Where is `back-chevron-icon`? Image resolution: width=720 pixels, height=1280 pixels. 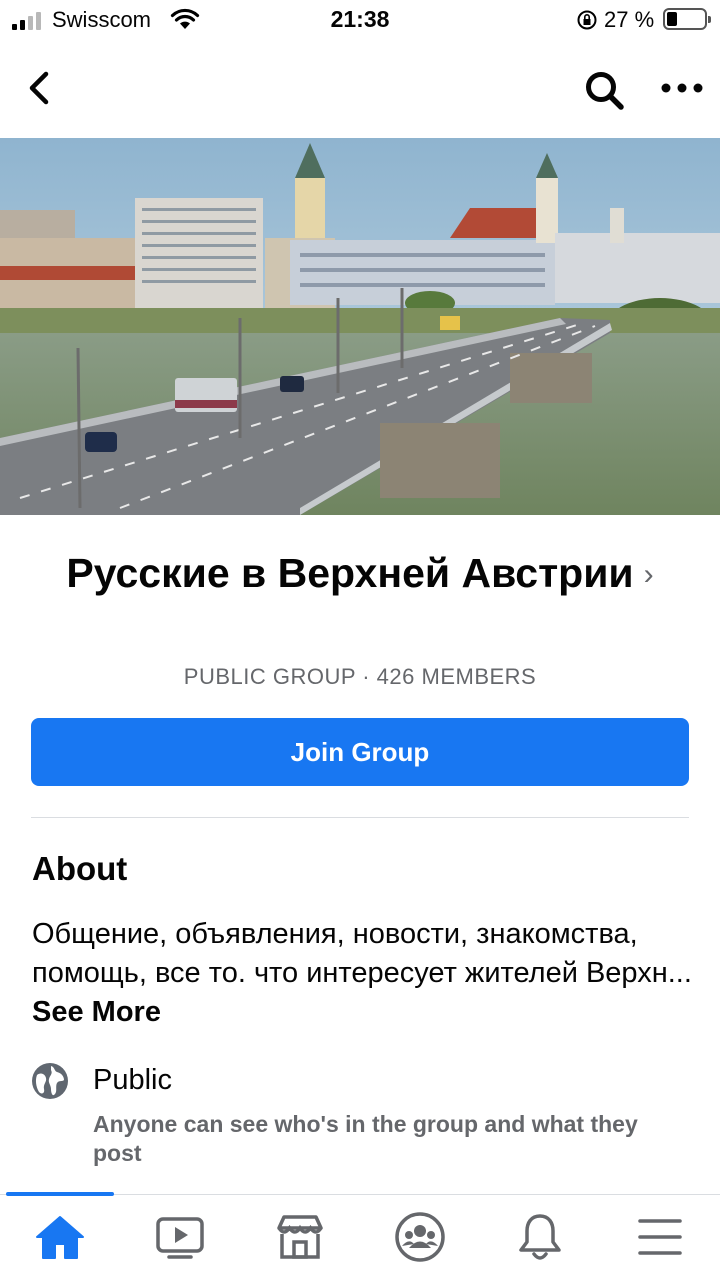
back-chevron-icon is located at coordinates (40, 88).